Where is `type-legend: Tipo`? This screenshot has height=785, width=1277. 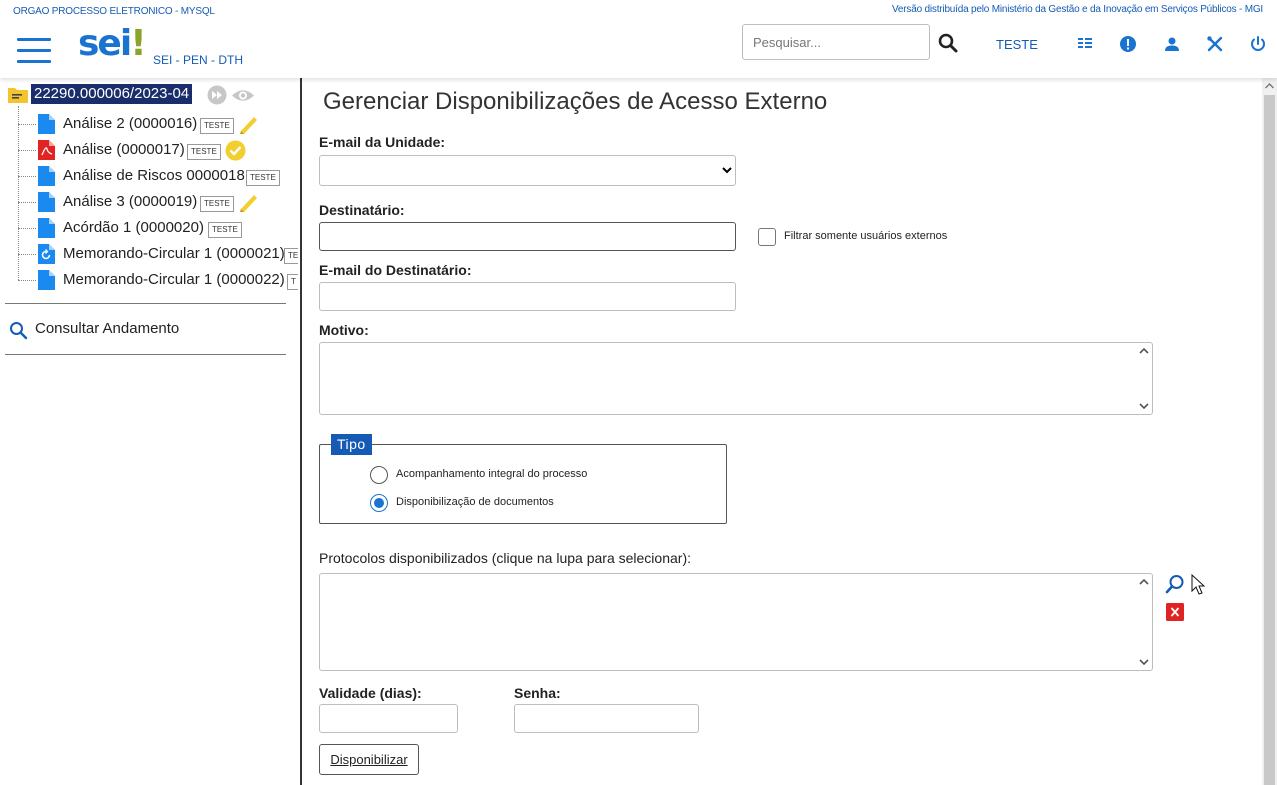 type-legend: Tipo is located at coordinates (351, 444).